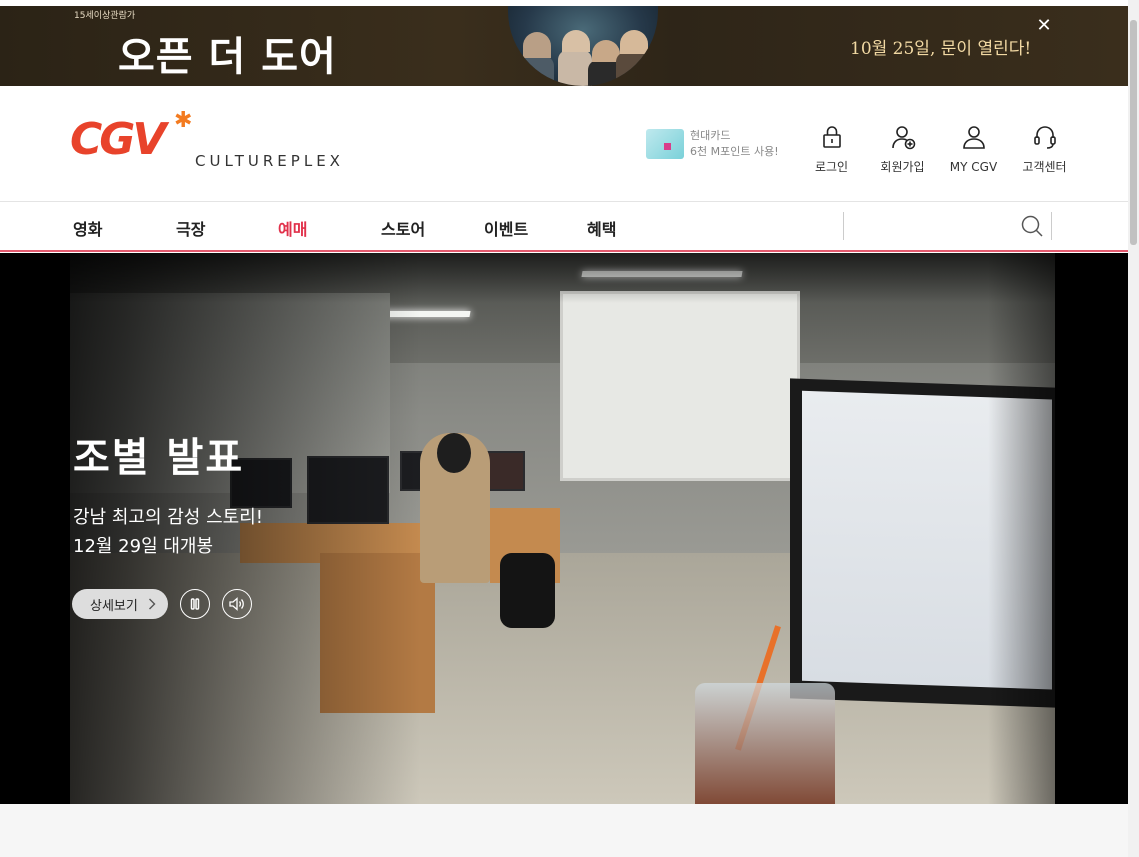 The image size is (1139, 857). I want to click on card-promo-line1: 현대카드, so click(710, 135).